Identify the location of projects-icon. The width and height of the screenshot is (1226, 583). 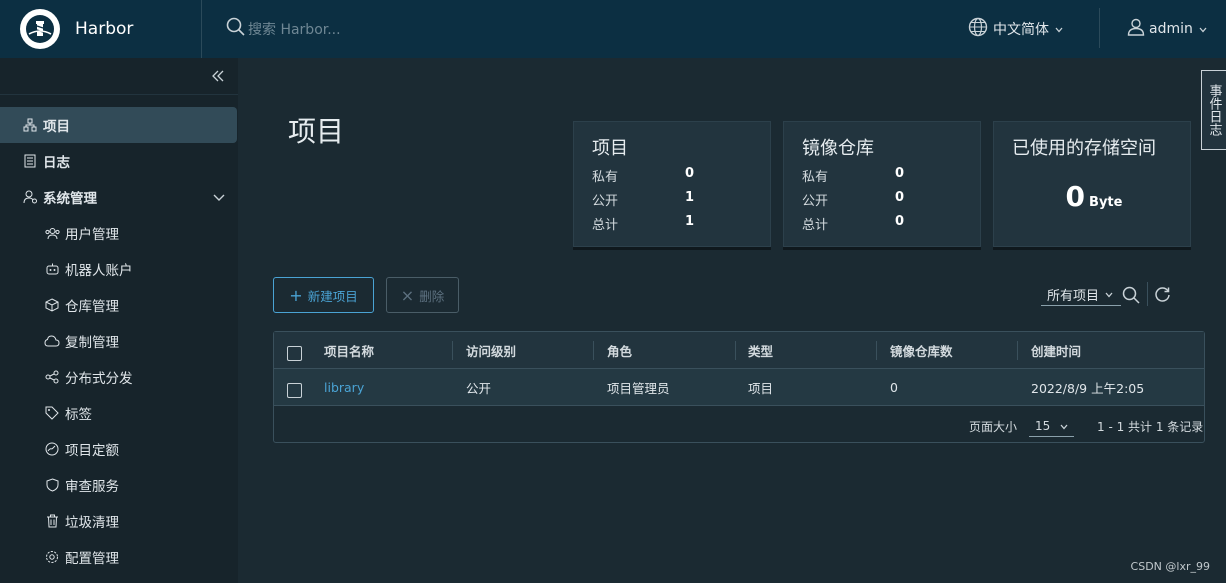
(30, 125).